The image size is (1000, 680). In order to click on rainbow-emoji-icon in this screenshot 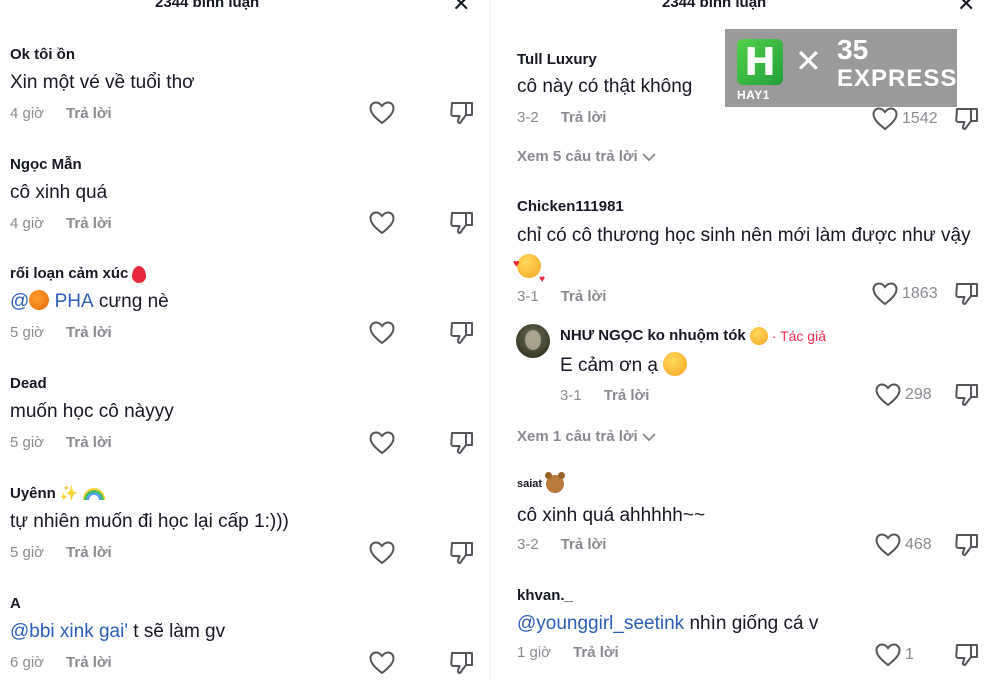, I will do `click(93, 494)`.